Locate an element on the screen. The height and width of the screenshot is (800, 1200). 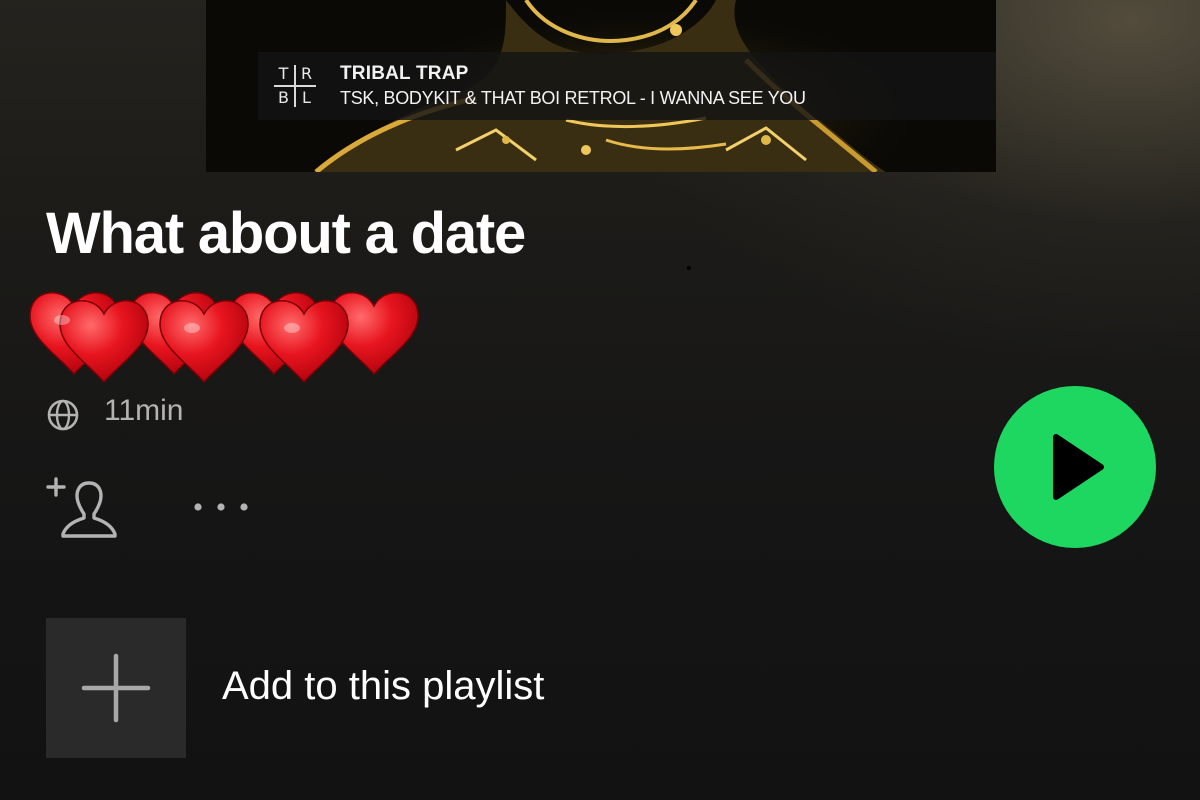
logo-letter: R is located at coordinates (306, 73).